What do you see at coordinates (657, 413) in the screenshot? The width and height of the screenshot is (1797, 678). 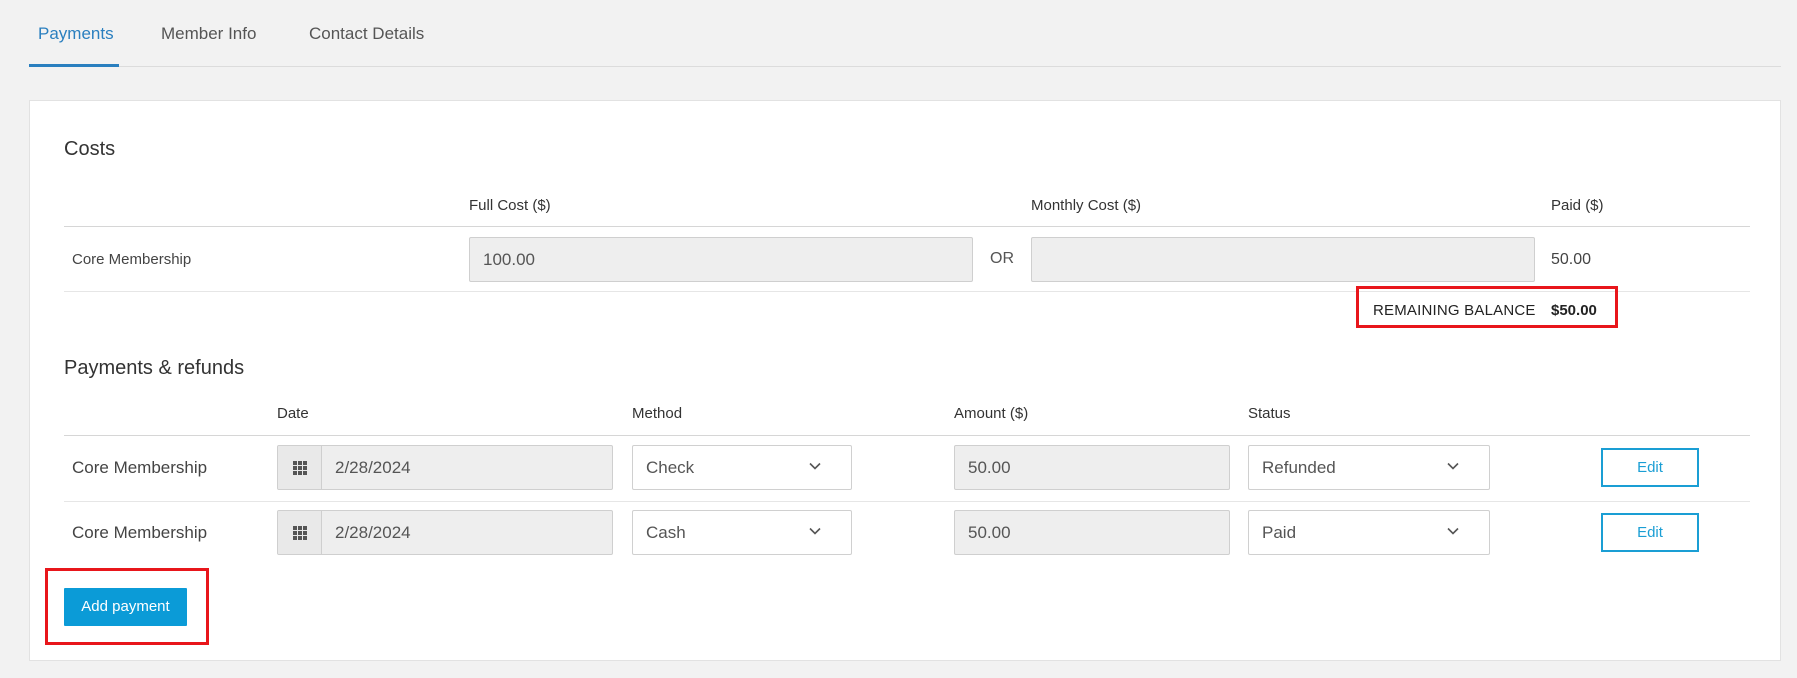 I see `method-header: Method` at bounding box center [657, 413].